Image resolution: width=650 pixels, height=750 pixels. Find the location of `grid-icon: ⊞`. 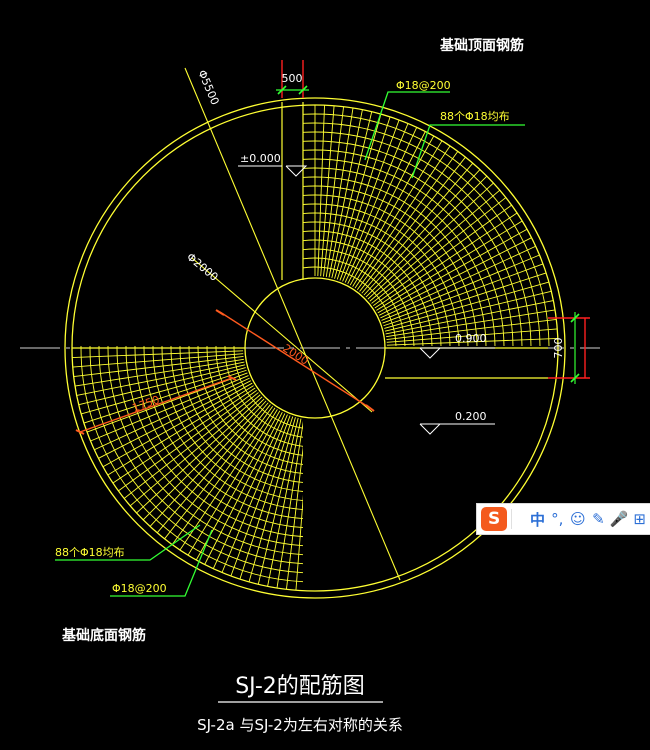

grid-icon: ⊞ is located at coordinates (639, 519).